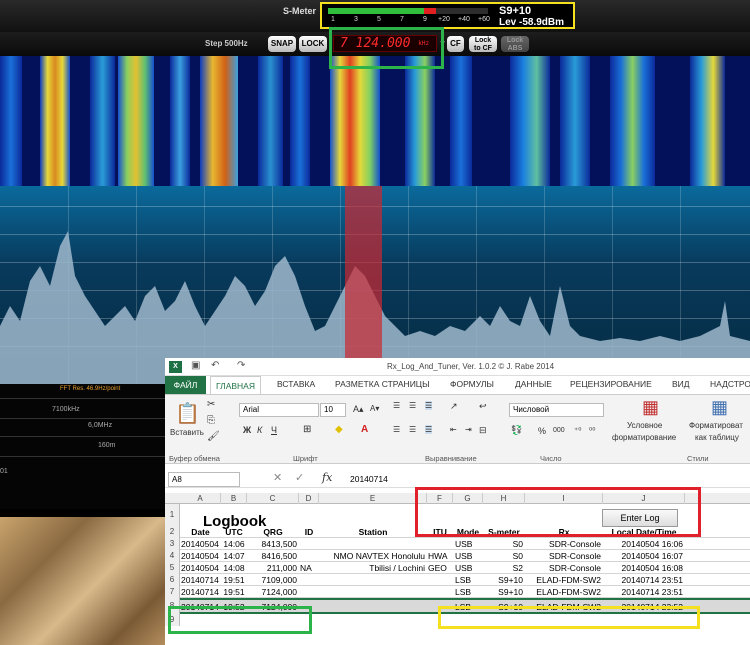 This screenshot has width=750, height=645. I want to click on cell-qrg: 8413,500, so click(272, 544).